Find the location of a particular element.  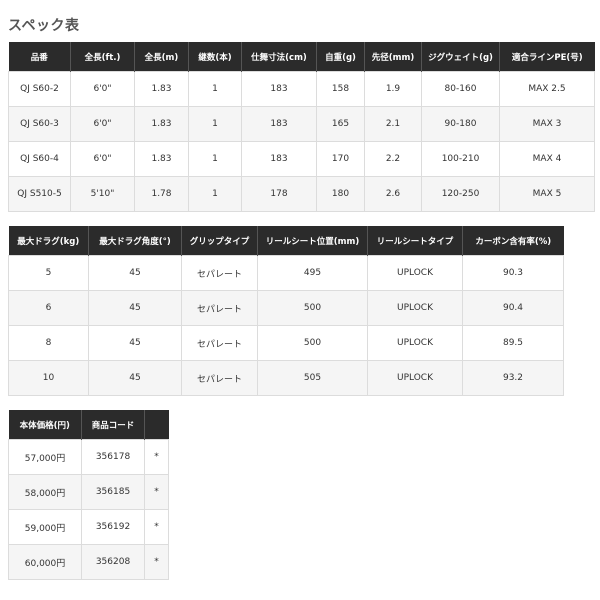

table-cell: 180 is located at coordinates (340, 194).